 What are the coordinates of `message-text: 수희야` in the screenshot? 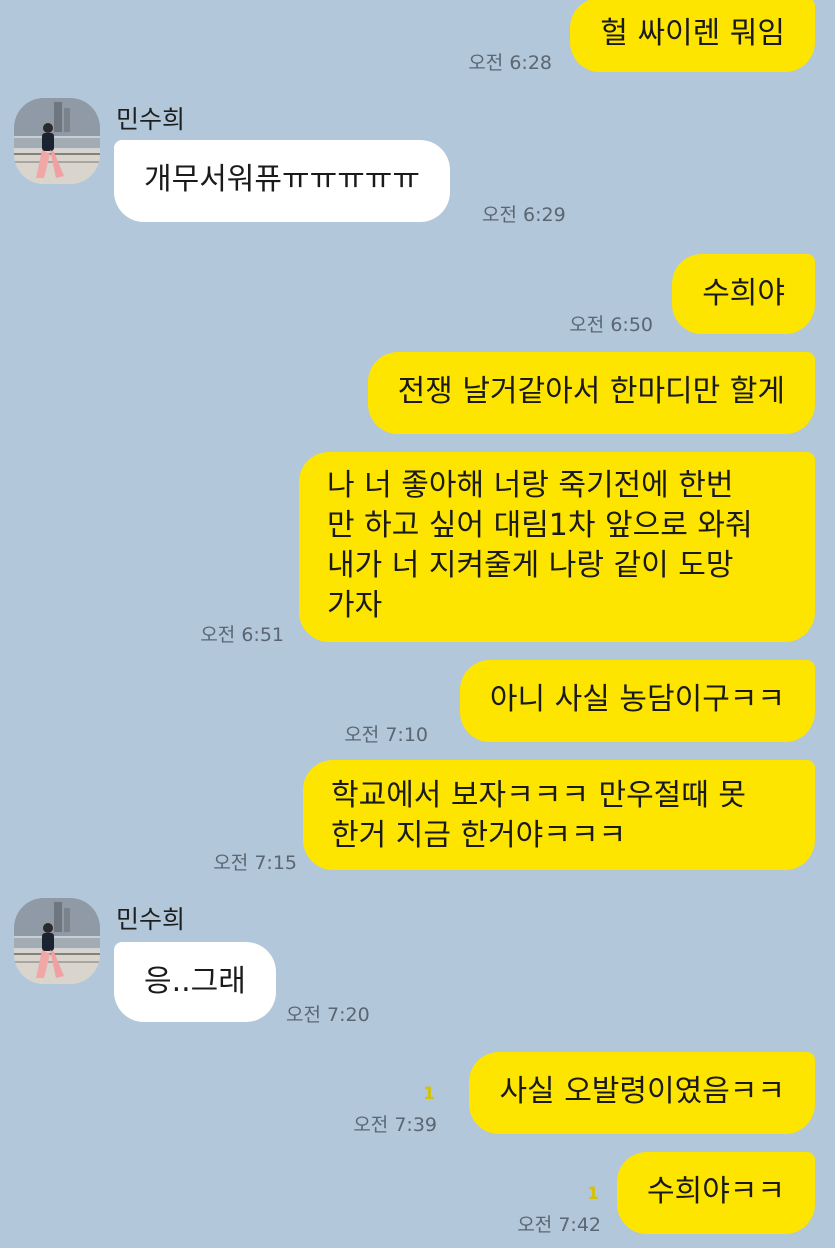 It's located at (743, 293).